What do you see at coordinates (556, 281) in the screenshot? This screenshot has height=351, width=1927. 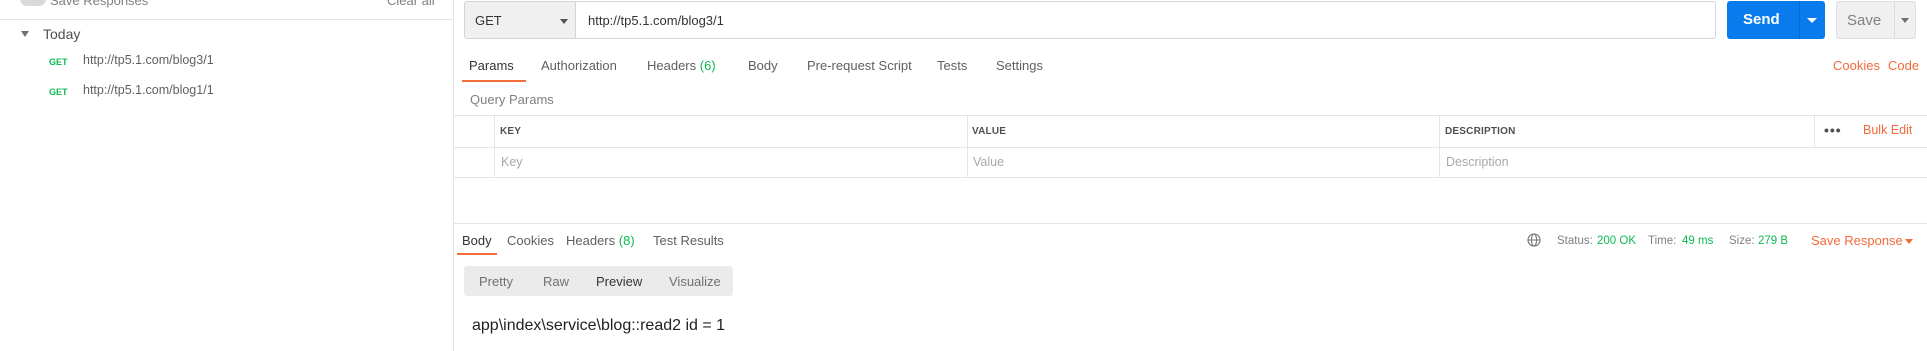 I see `view-mode-raw: Raw` at bounding box center [556, 281].